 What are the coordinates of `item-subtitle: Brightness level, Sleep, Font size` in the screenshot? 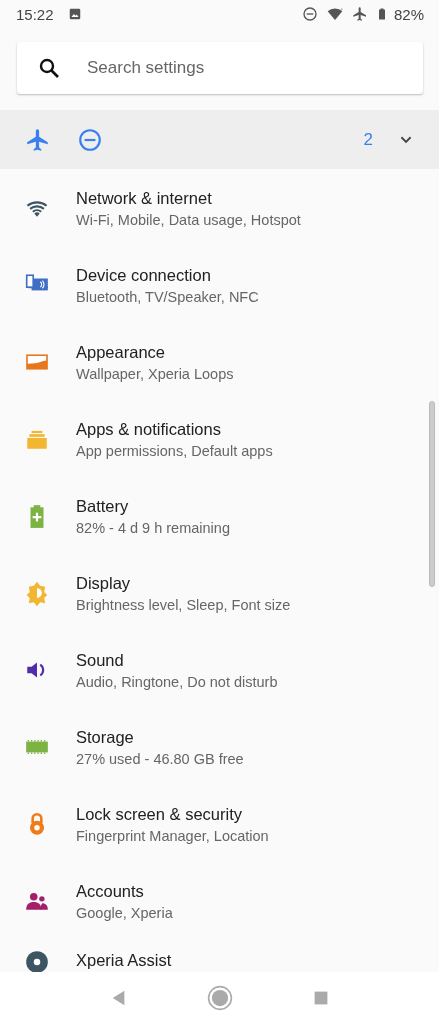 It's located at (183, 605).